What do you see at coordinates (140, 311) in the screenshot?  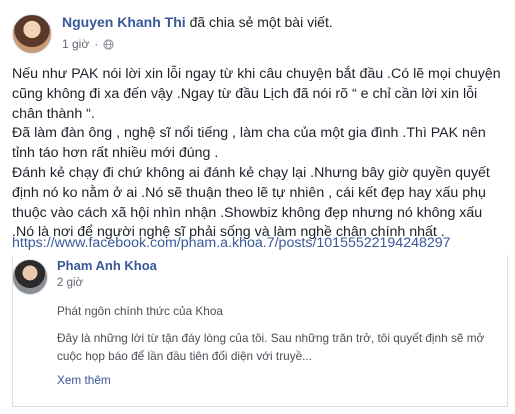 I see `shared-post-line: Phát ngôn chính thức của Khoa` at bounding box center [140, 311].